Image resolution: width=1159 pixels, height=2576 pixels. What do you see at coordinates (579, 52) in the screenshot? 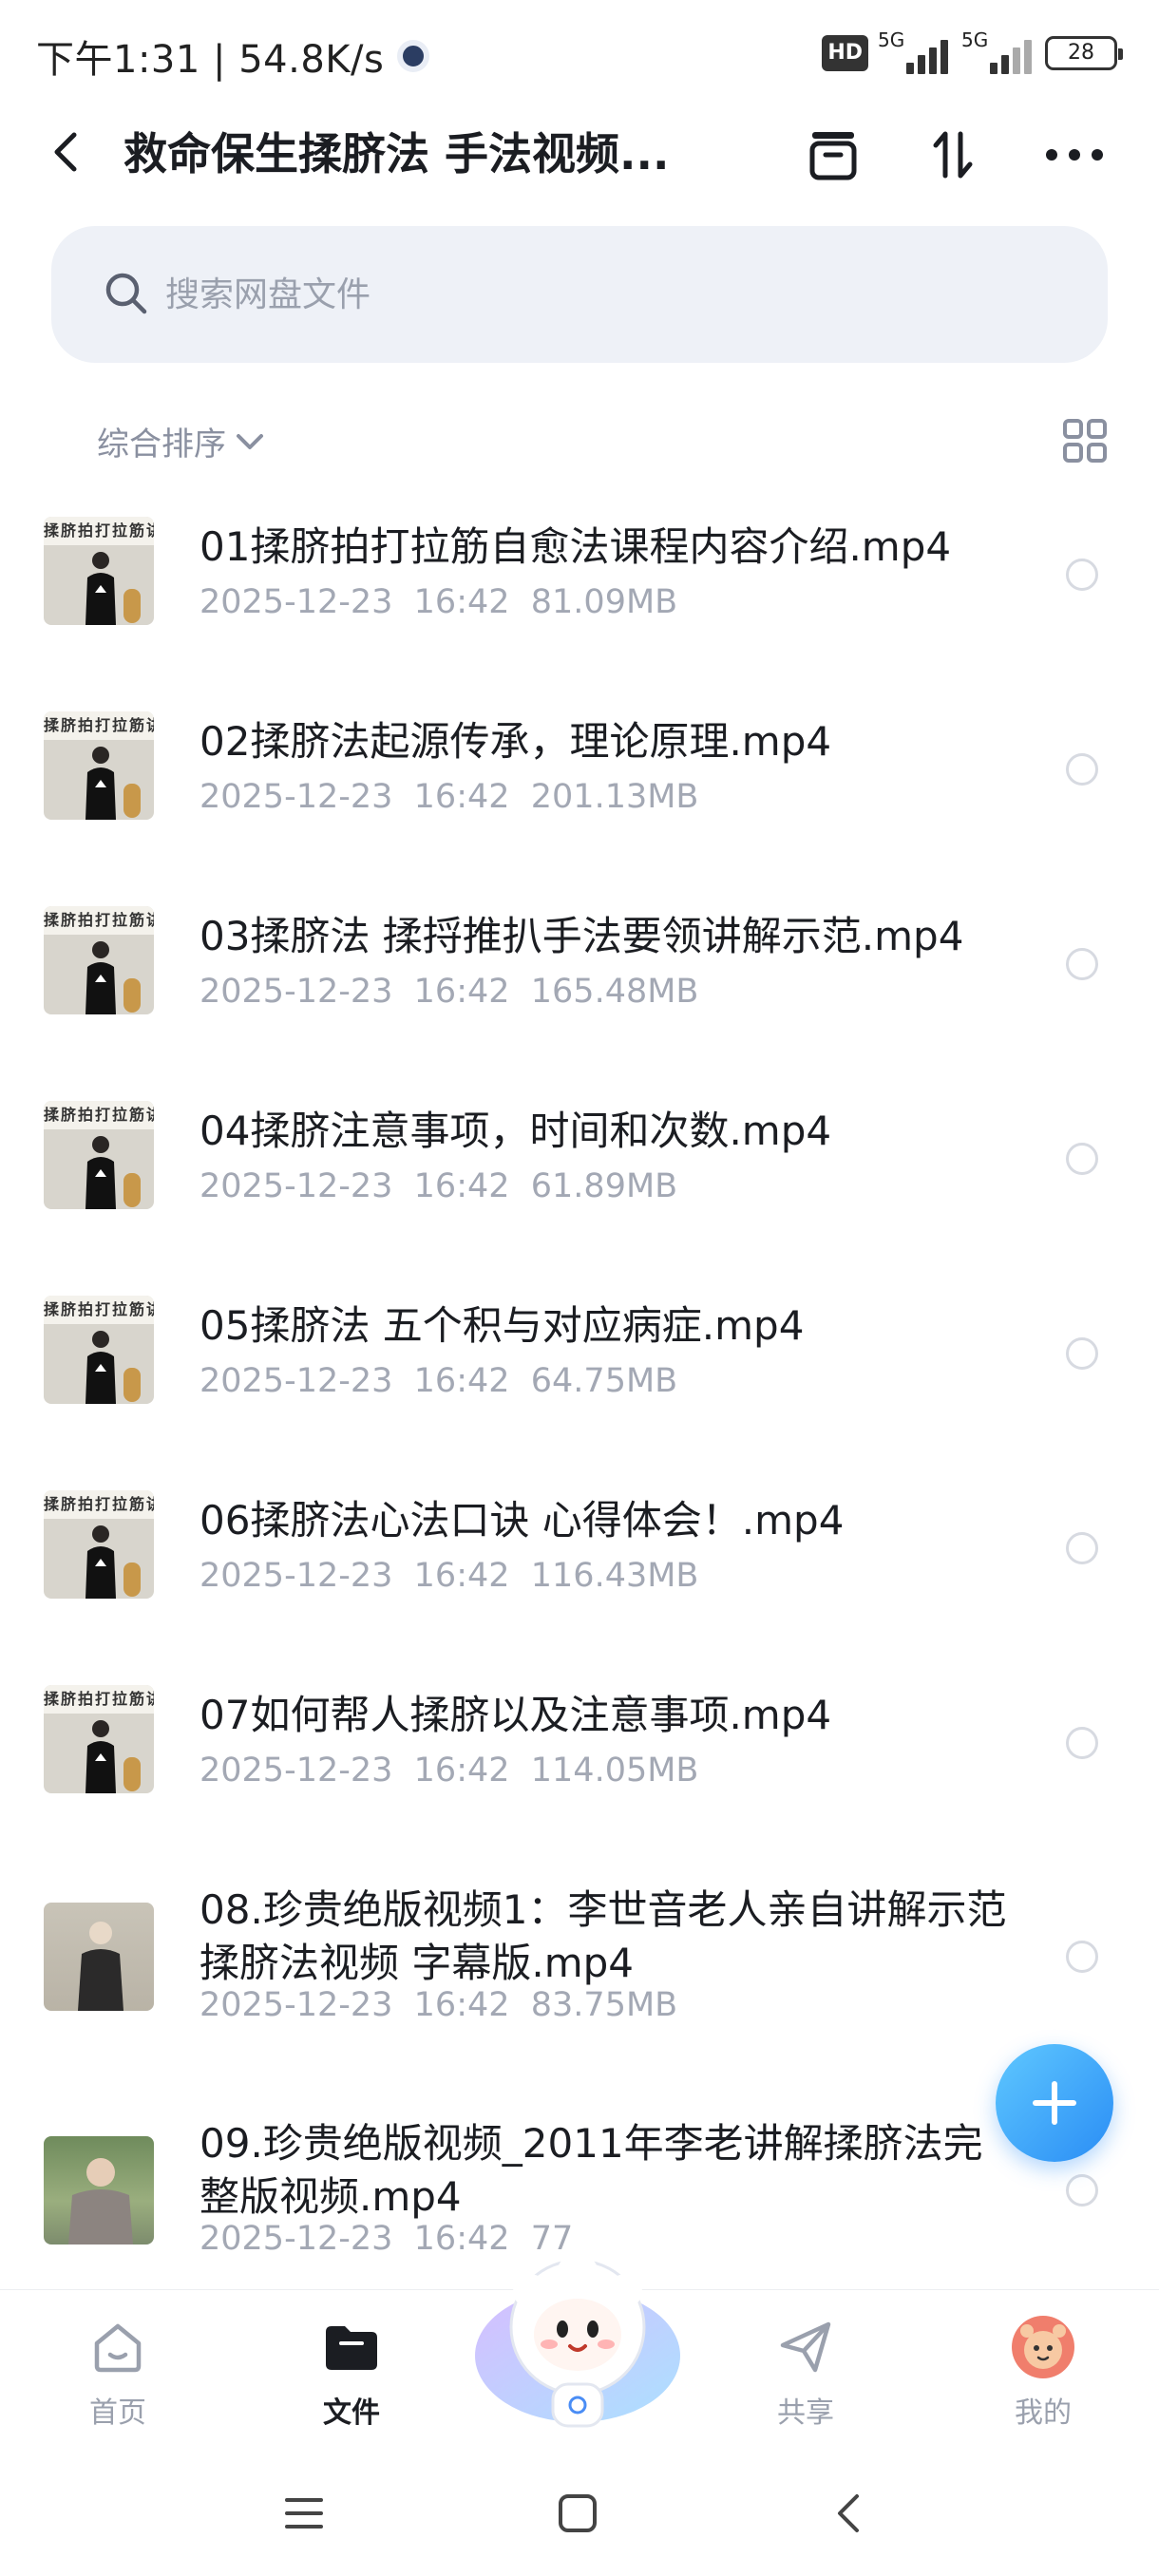
I see `status-bar: 下午1:31 | 54.8K/s HD 5G 5G 28` at bounding box center [579, 52].